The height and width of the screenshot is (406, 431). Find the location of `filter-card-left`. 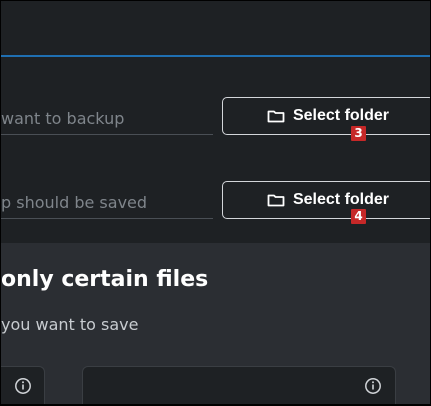

filter-card-left is located at coordinates (23, 385).